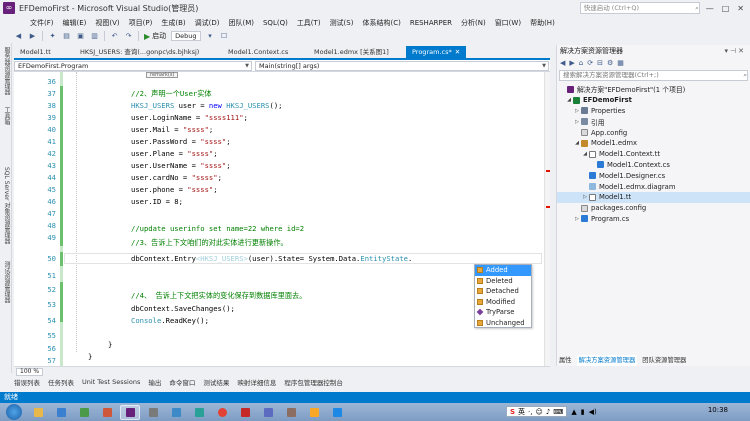 The image size is (750, 421). I want to click on tray-icon: ▲, so click(573, 412).